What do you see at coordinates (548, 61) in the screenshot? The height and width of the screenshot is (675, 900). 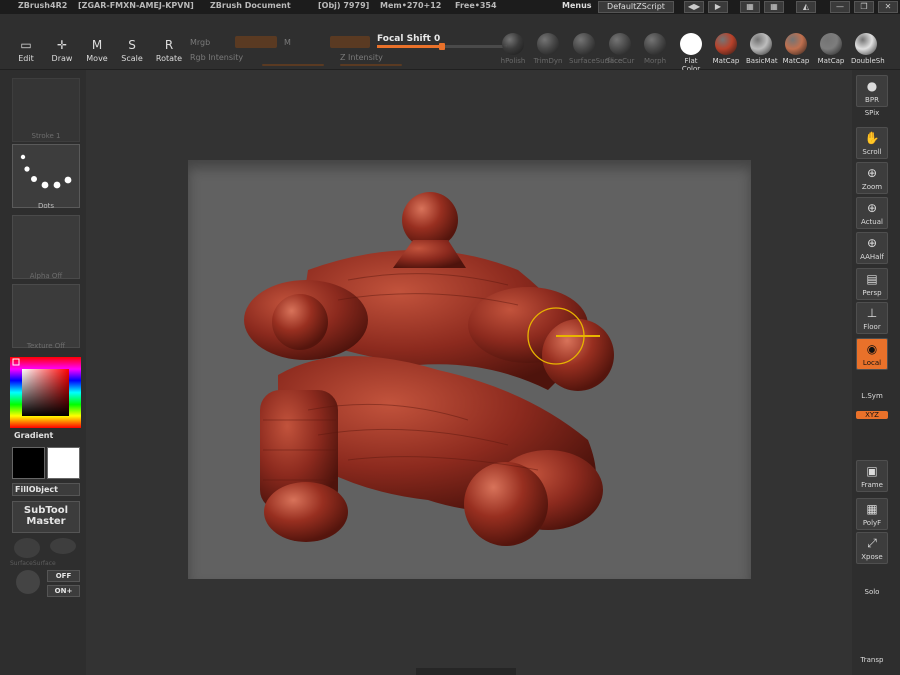 I see `material-label: TrimDyn` at bounding box center [548, 61].